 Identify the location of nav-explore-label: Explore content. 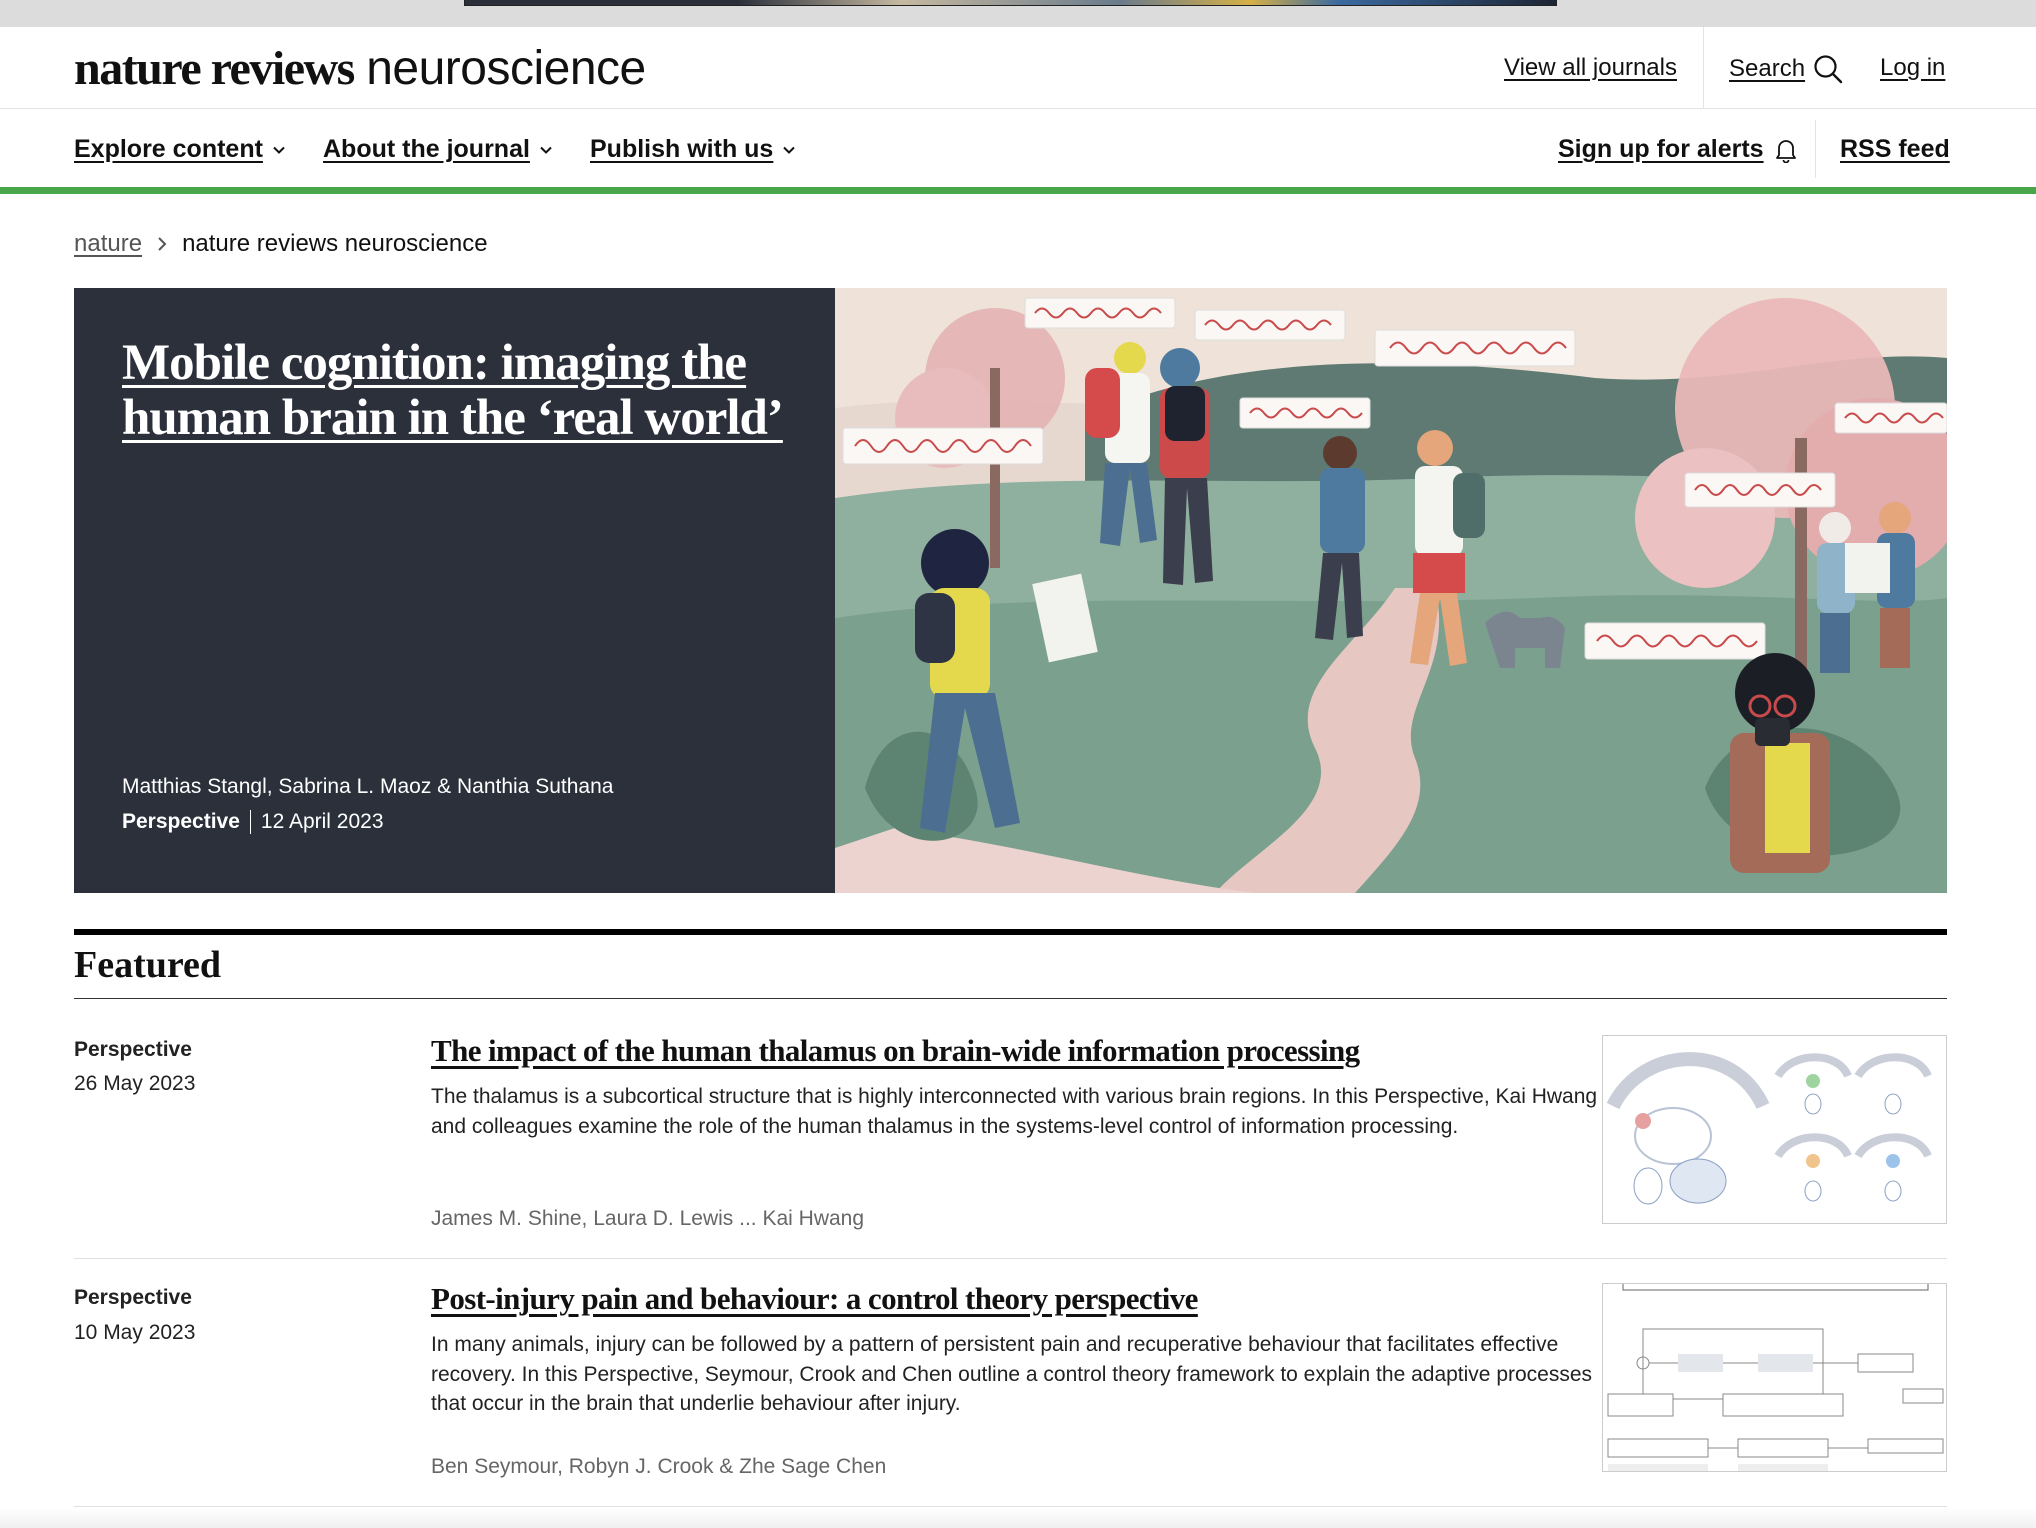
(168, 149).